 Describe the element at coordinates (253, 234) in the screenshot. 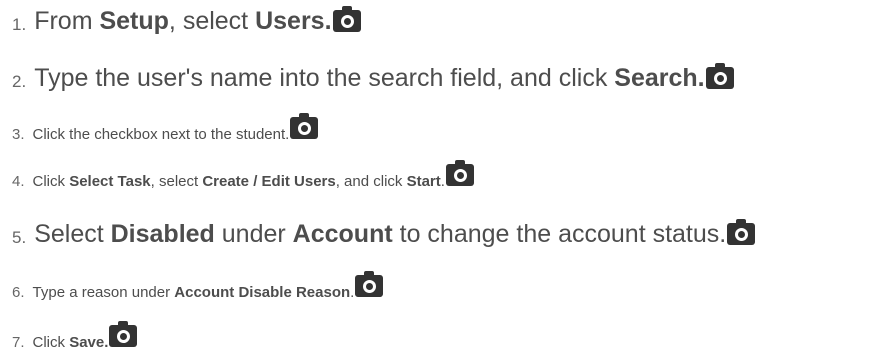

I see `step-text-part: under` at that location.